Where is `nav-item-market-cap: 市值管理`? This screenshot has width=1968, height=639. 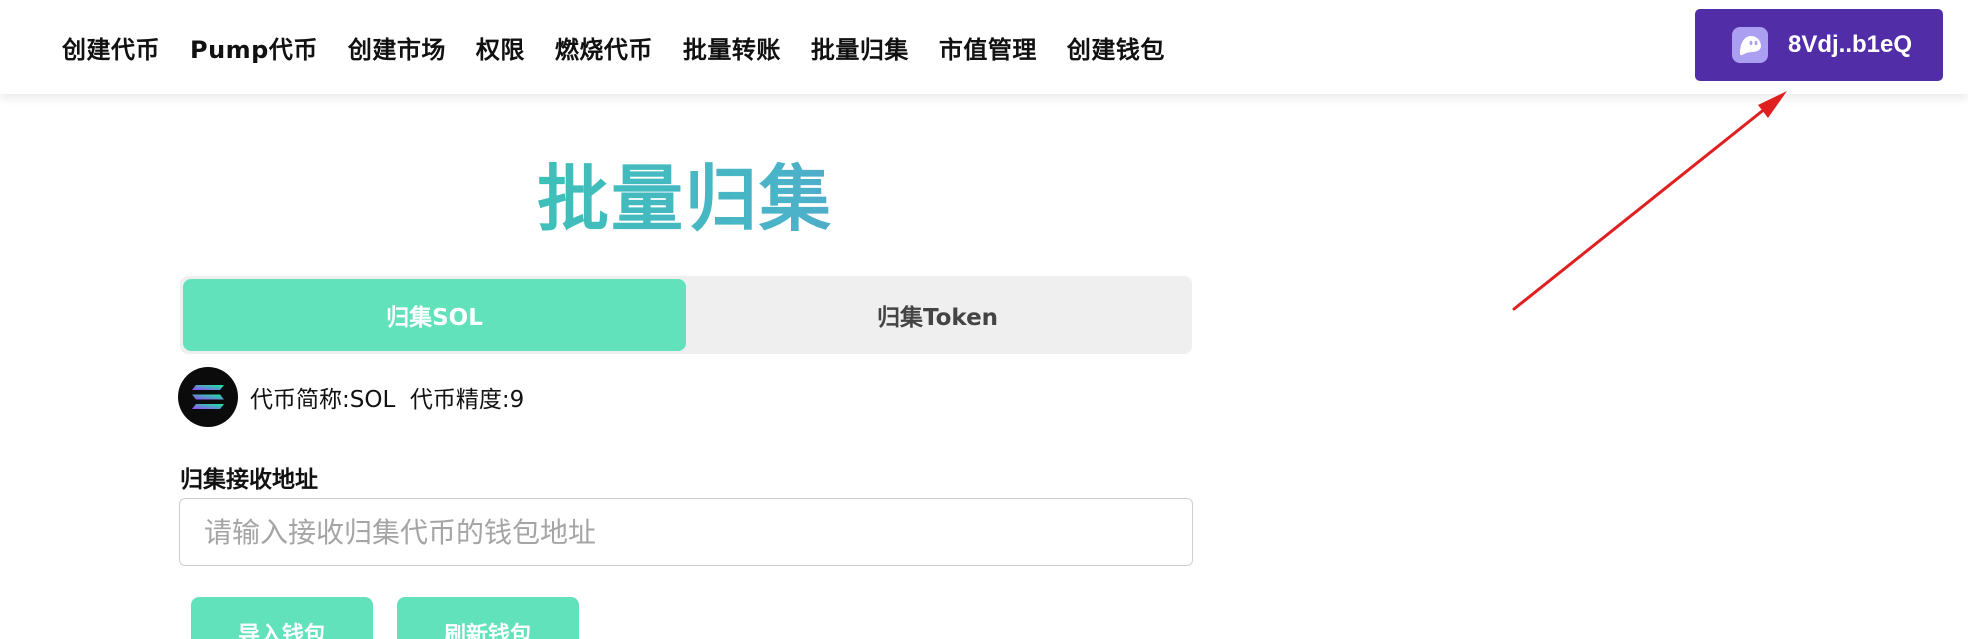
nav-item-market-cap: 市值管理 is located at coordinates (988, 47).